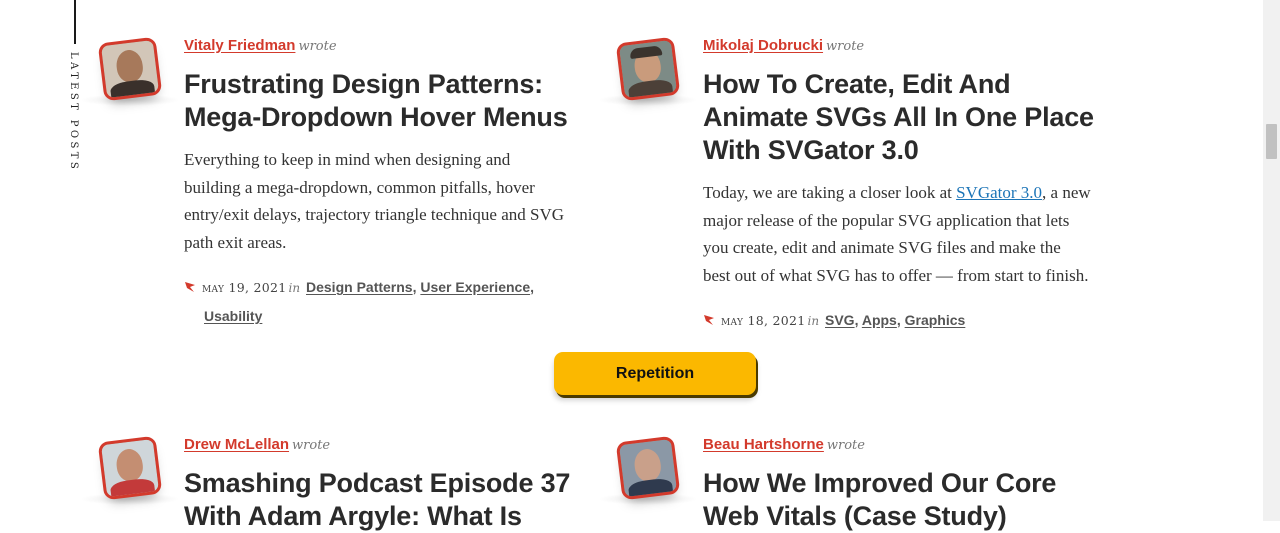  I want to click on tag-link: User Experience, so click(475, 287).